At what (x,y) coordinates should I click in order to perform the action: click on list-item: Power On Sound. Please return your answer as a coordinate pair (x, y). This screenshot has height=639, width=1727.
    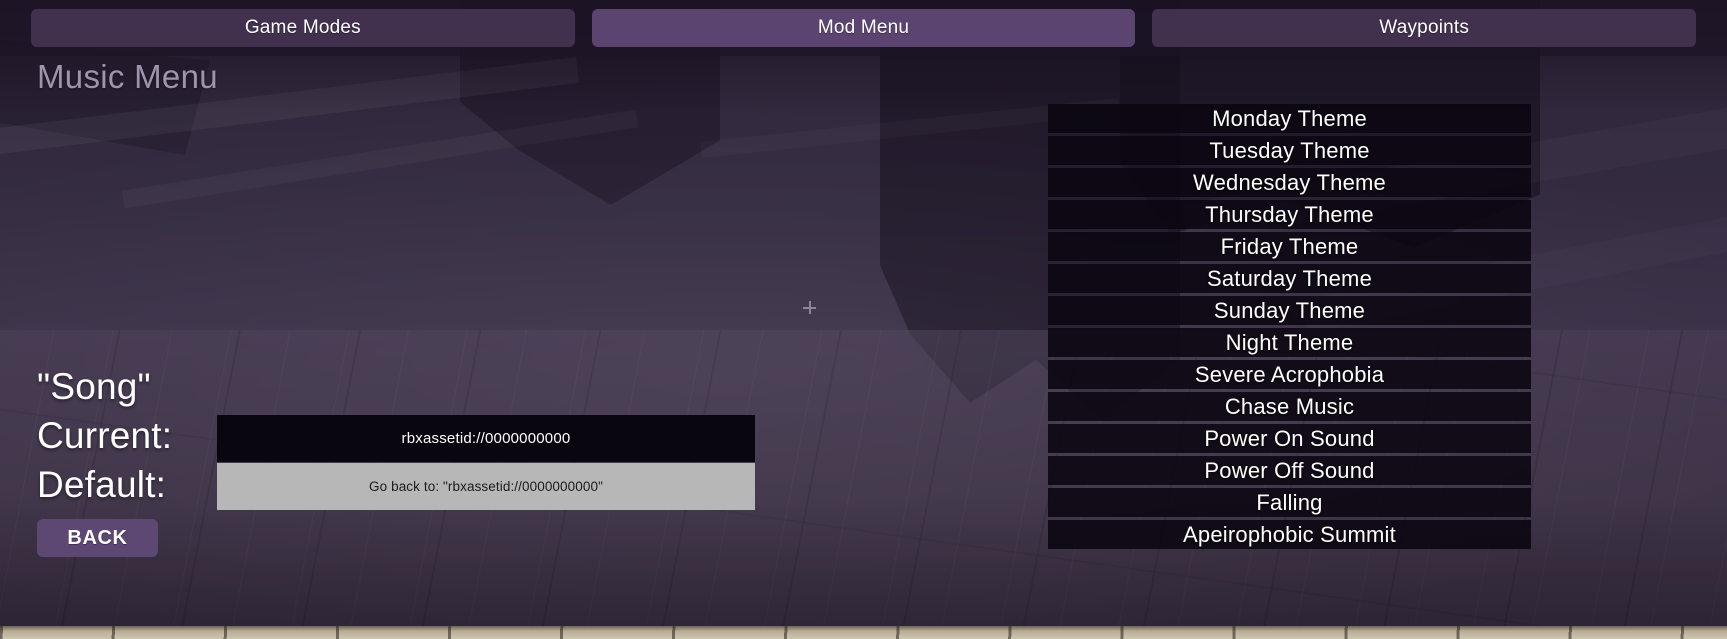
    Looking at the image, I should click on (1289, 438).